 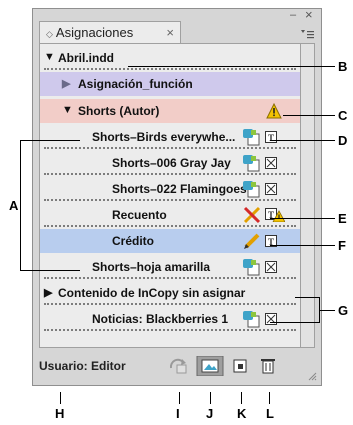 What do you see at coordinates (294, 322) in the screenshot?
I see `callout-line-g-bottom` at bounding box center [294, 322].